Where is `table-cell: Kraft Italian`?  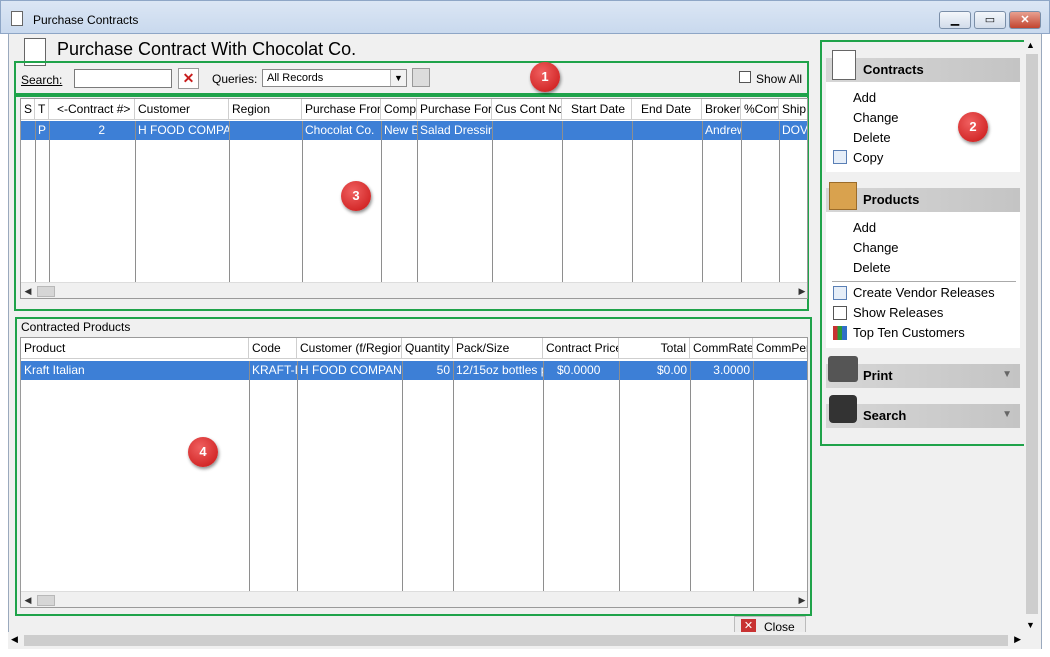
table-cell: Kraft Italian is located at coordinates (54, 370).